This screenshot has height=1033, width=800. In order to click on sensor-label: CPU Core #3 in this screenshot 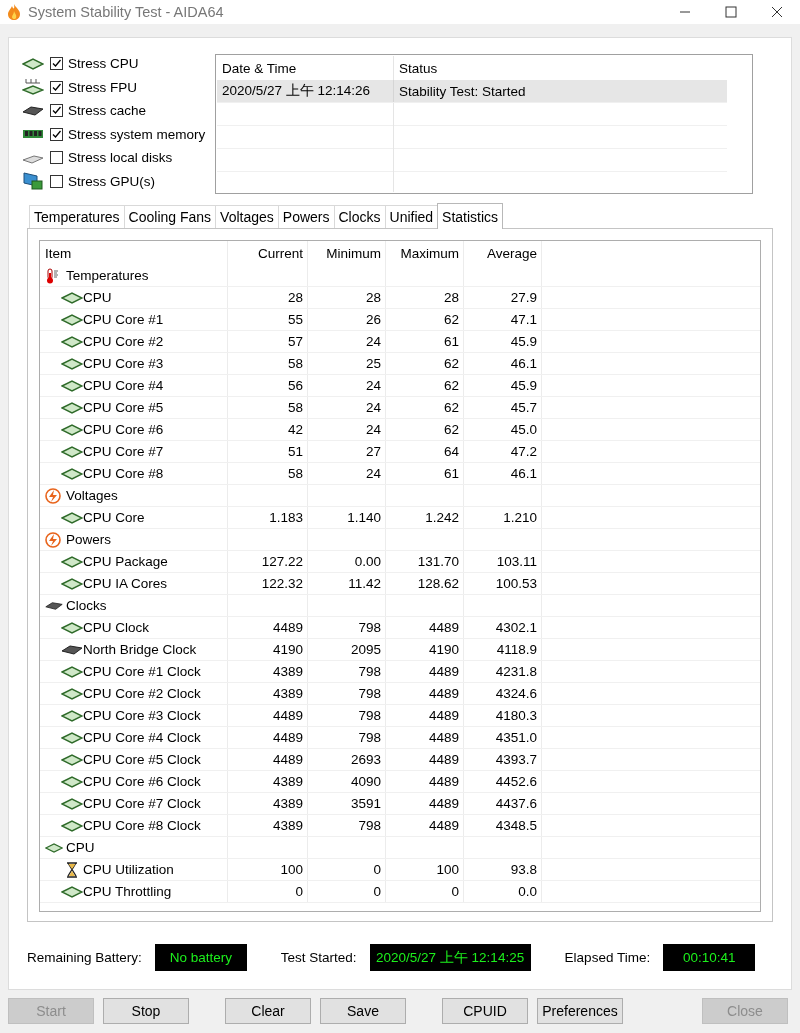, I will do `click(123, 363)`.